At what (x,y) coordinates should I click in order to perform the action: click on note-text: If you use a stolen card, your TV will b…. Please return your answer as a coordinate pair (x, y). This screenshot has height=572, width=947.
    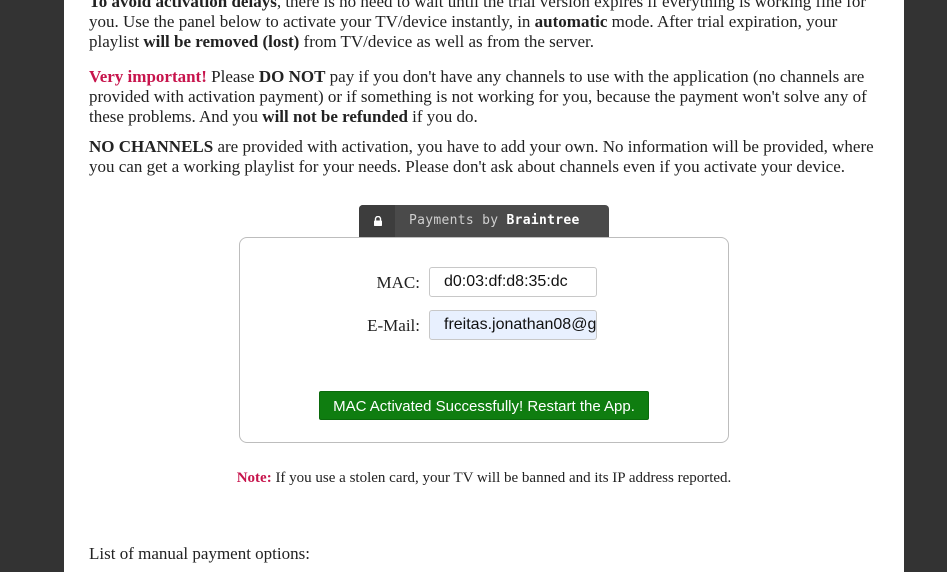
    Looking at the image, I should click on (501, 478).